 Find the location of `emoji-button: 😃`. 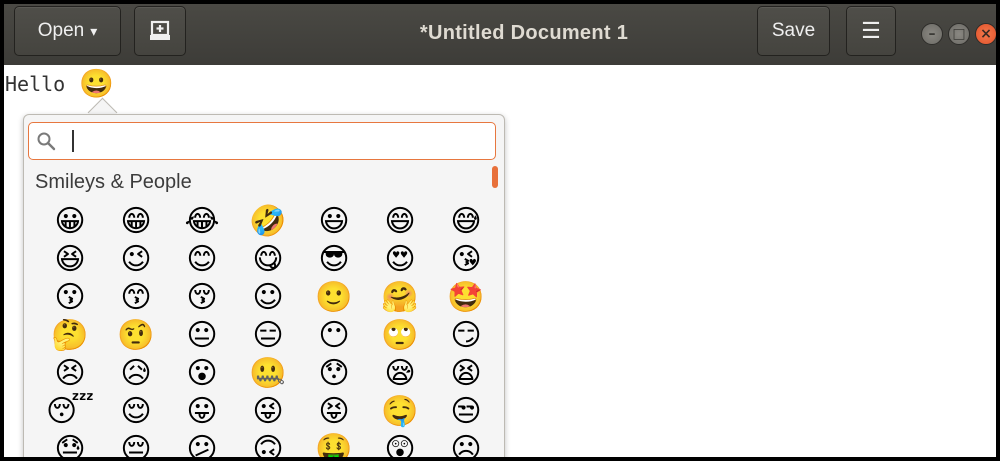

emoji-button: 😃 is located at coordinates (334, 222).